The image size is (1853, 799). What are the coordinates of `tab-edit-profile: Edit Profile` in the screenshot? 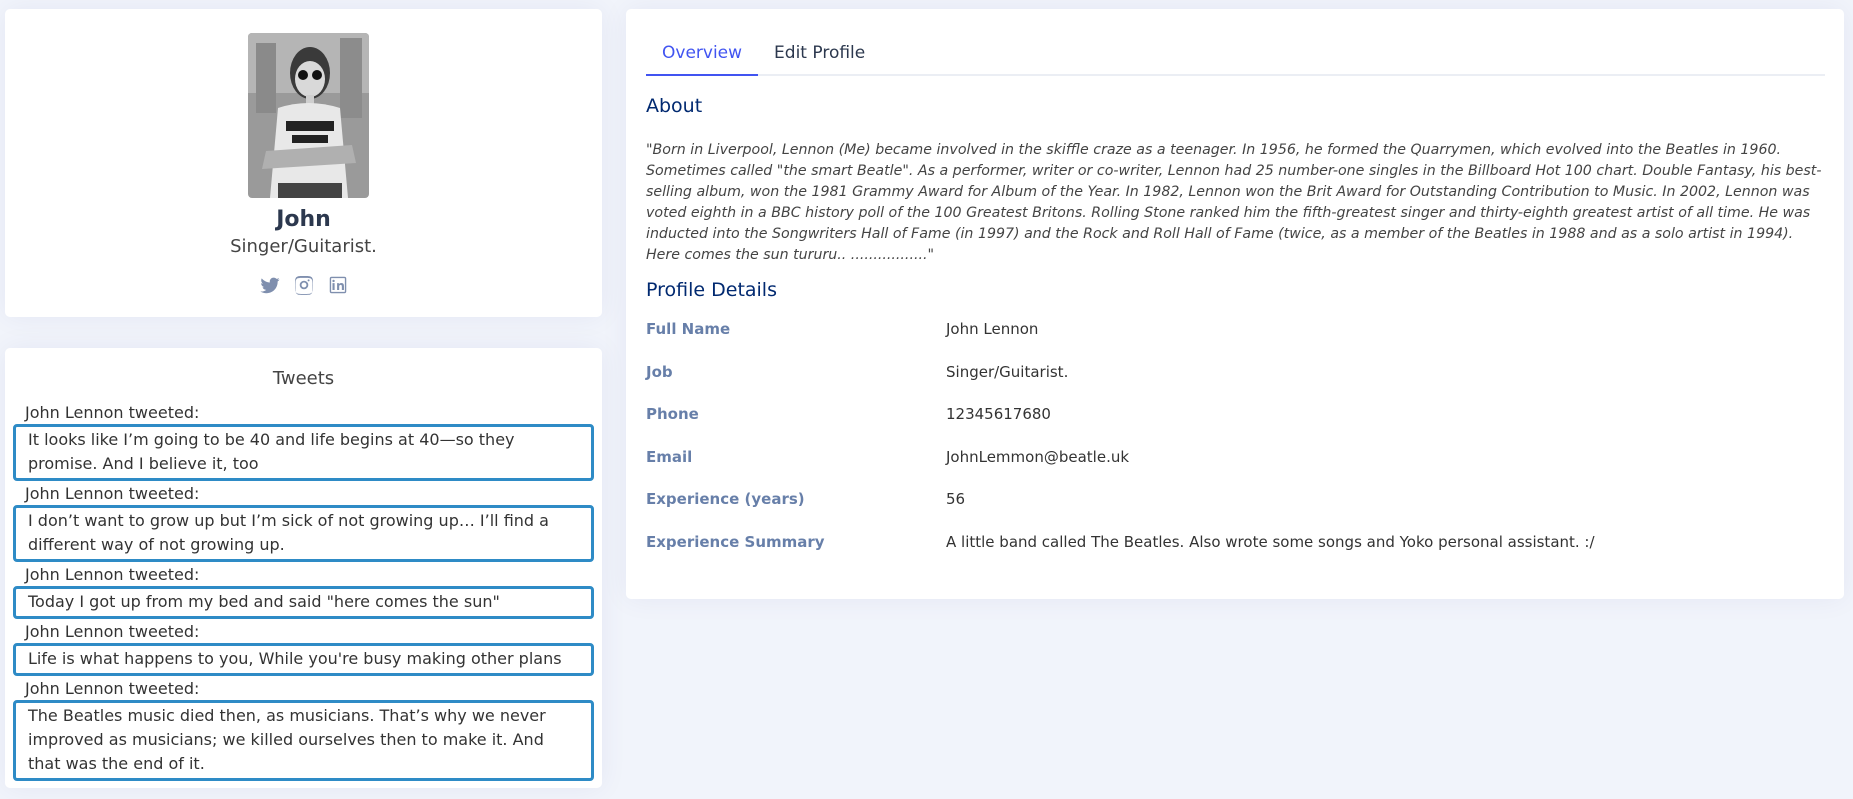 It's located at (819, 52).